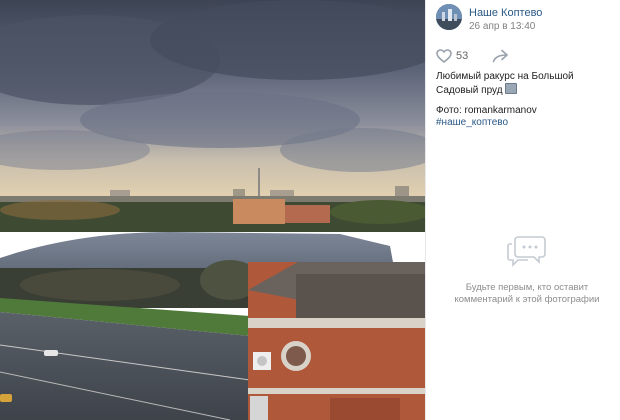 Image resolution: width=620 pixels, height=420 pixels. I want to click on like-count: 53, so click(462, 56).